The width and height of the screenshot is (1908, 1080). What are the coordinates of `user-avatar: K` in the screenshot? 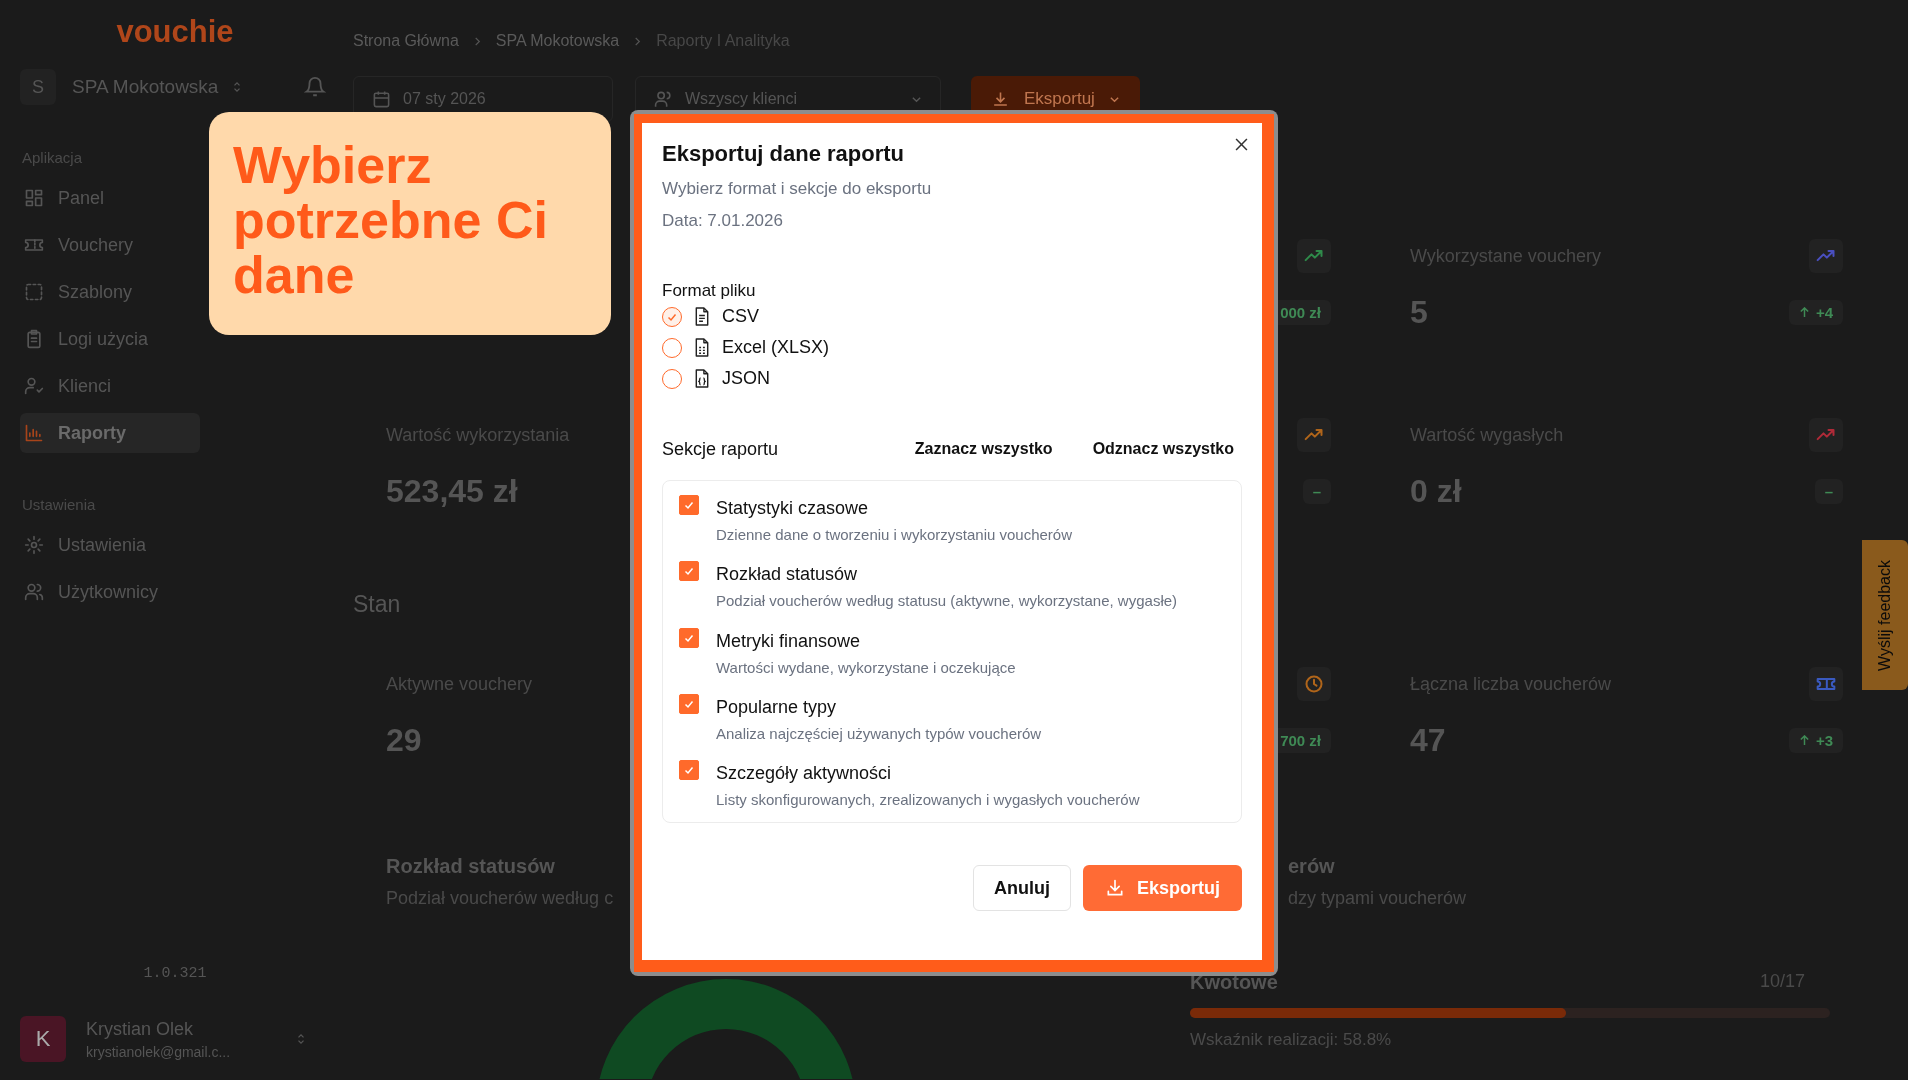 It's located at (43, 1039).